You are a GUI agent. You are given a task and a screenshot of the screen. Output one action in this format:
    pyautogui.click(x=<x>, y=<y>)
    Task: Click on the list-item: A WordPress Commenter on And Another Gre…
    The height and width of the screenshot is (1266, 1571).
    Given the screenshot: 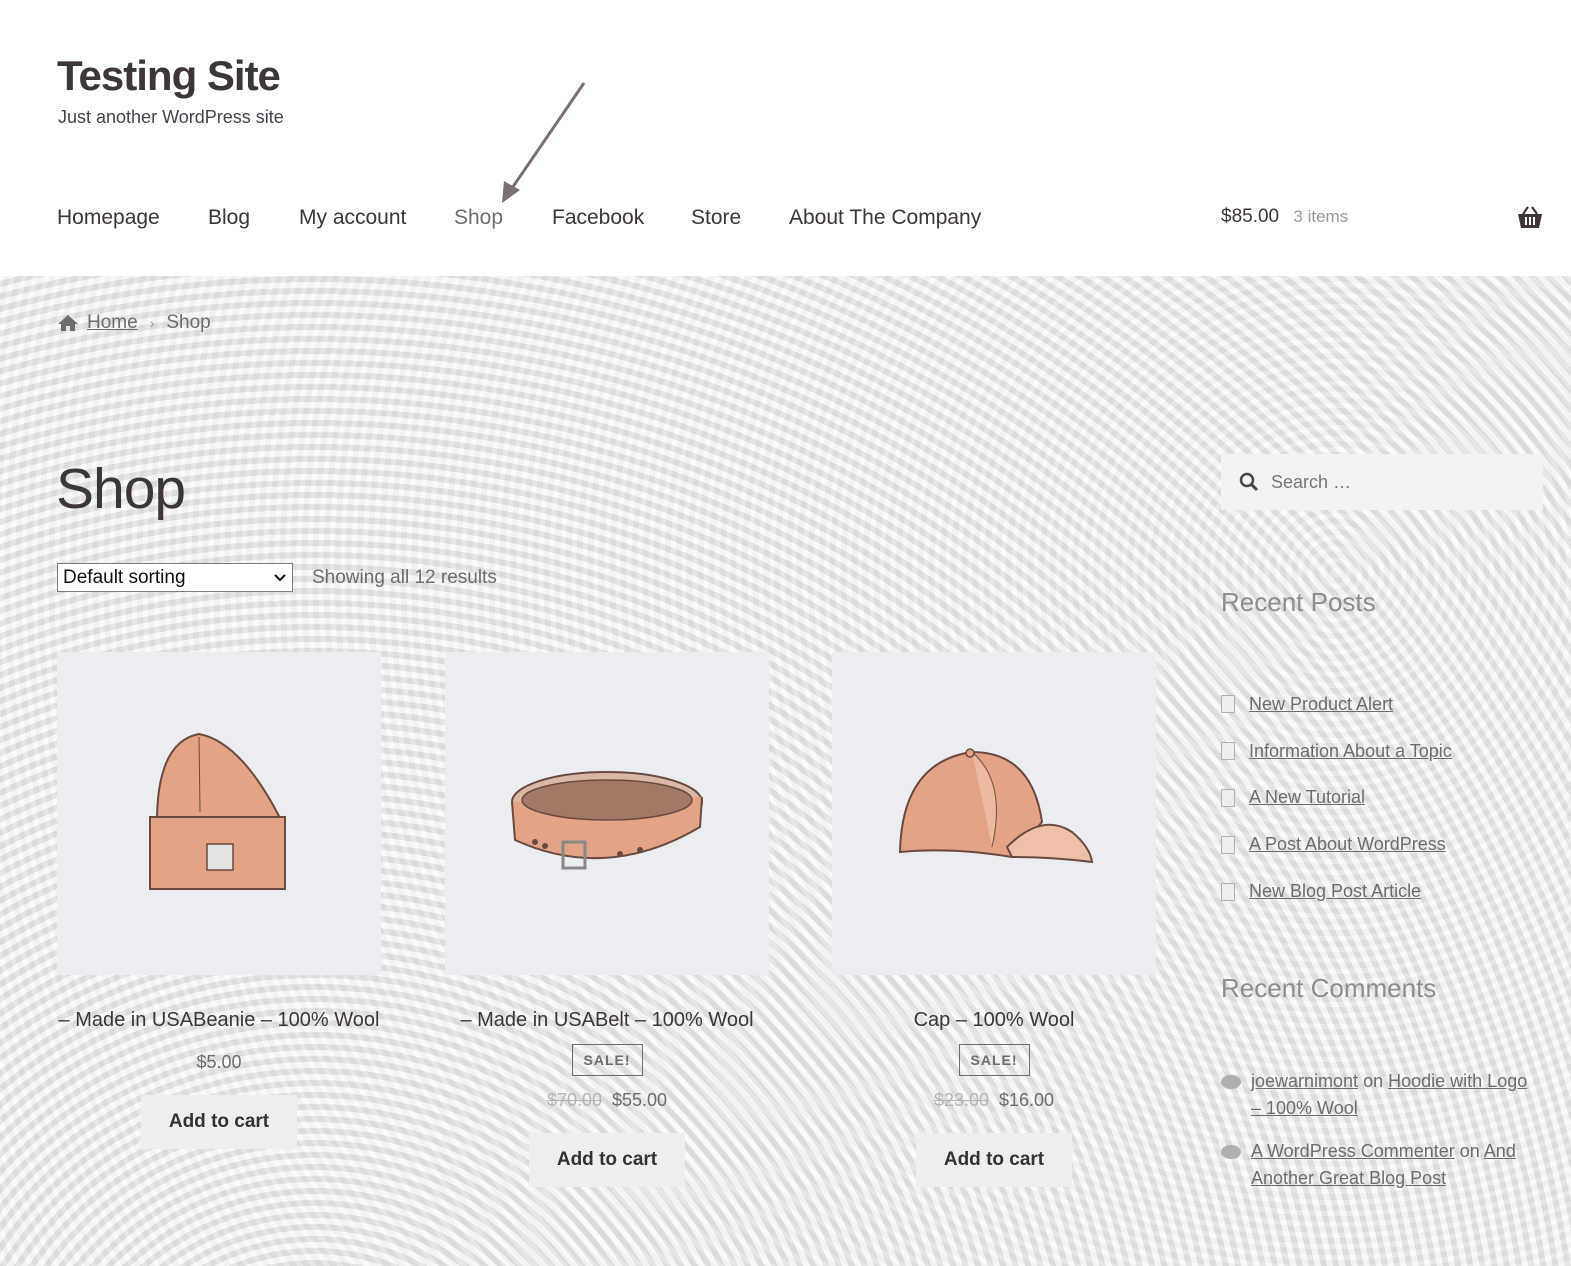 What is the action you would take?
    pyautogui.click(x=1381, y=1165)
    